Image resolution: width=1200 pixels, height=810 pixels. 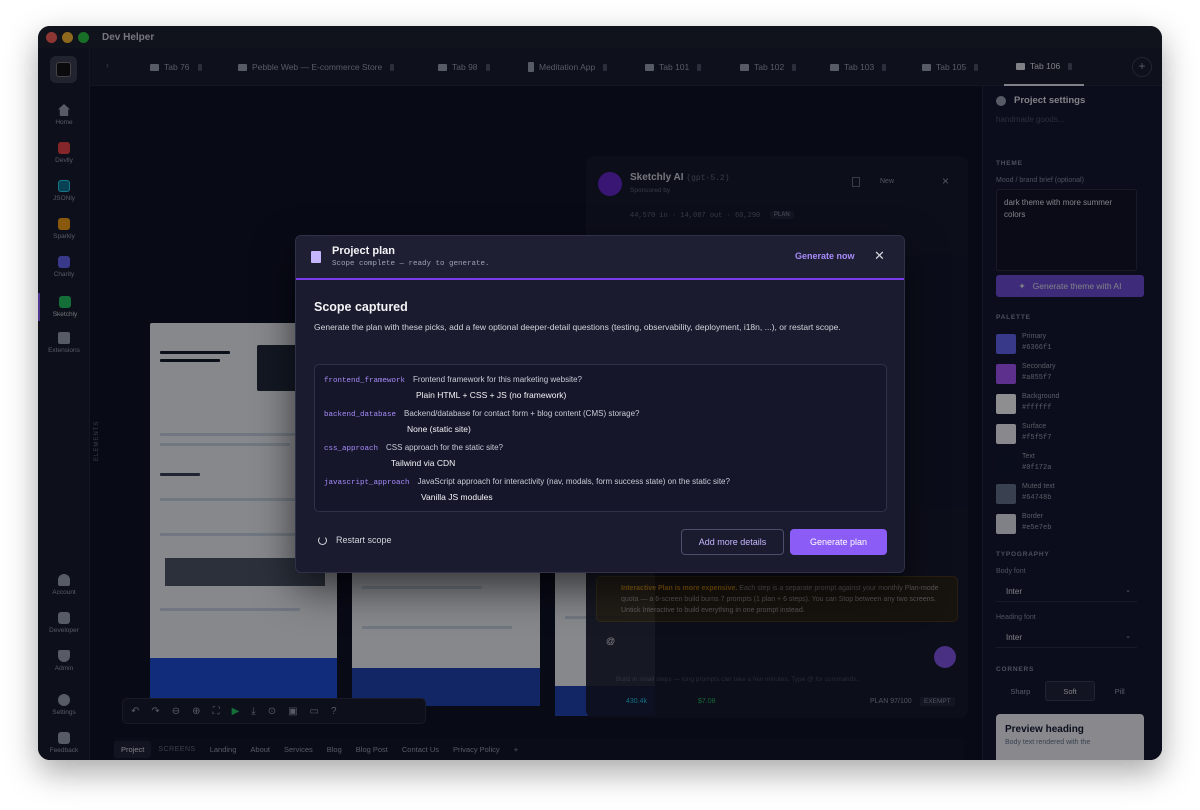 I want to click on export-icon: ⊙, so click(x=272, y=711).